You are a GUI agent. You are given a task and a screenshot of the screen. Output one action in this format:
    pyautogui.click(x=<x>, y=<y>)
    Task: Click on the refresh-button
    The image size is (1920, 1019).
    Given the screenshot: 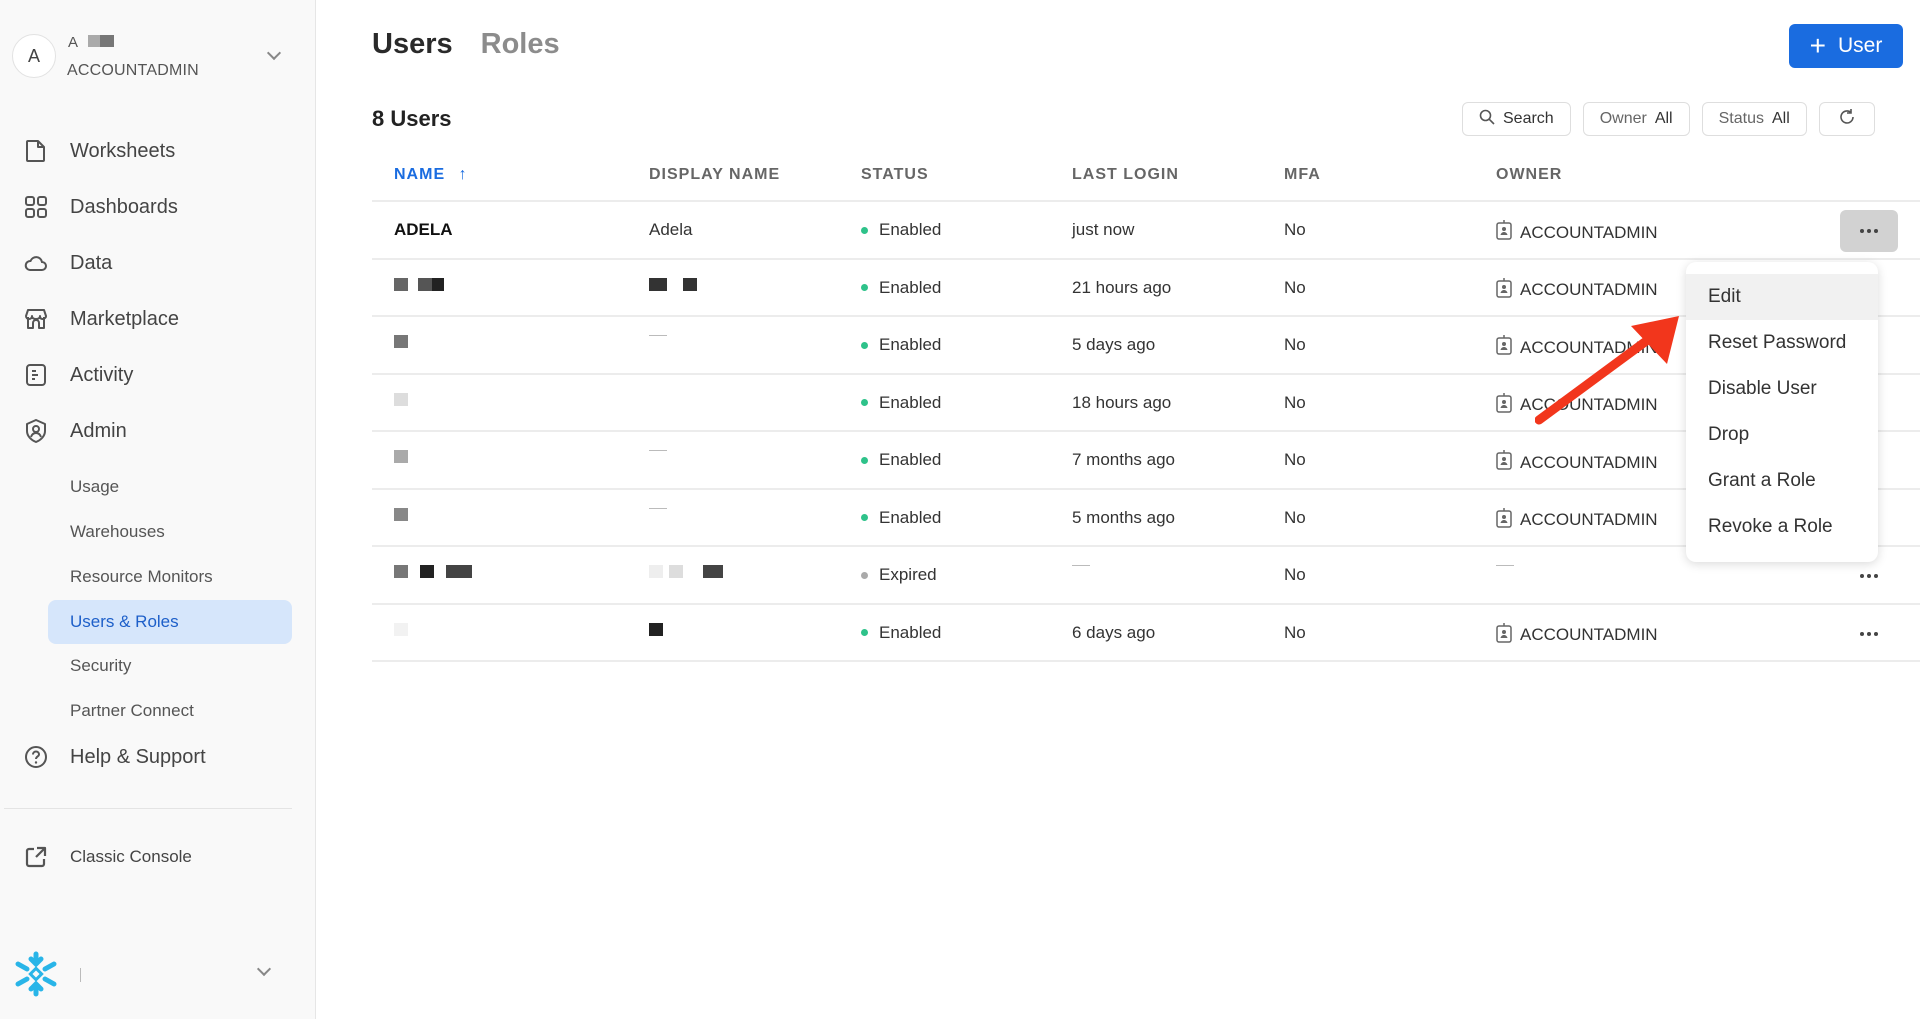 What is the action you would take?
    pyautogui.click(x=1846, y=119)
    